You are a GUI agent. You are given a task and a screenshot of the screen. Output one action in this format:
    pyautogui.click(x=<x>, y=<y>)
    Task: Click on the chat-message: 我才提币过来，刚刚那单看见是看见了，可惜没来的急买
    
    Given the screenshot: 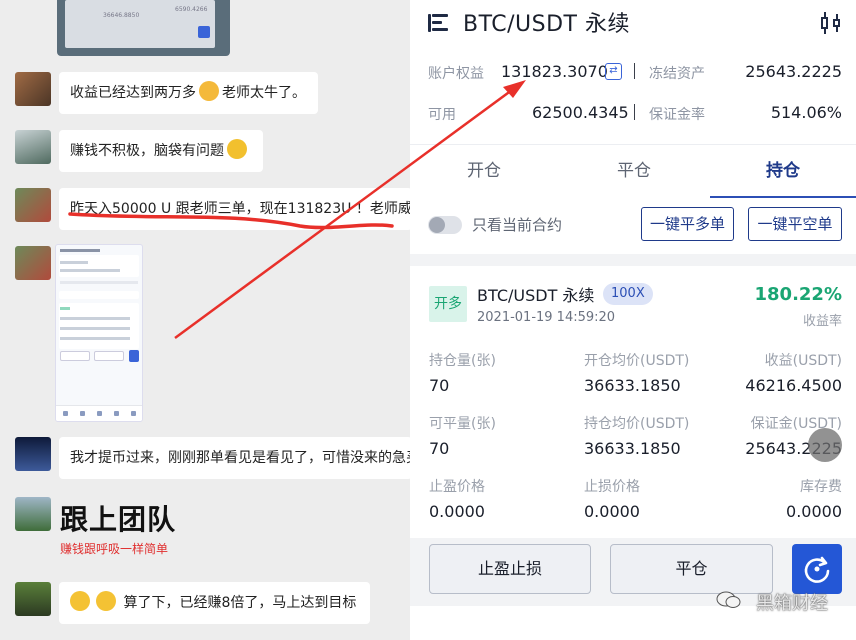 What is the action you would take?
    pyautogui.click(x=235, y=458)
    